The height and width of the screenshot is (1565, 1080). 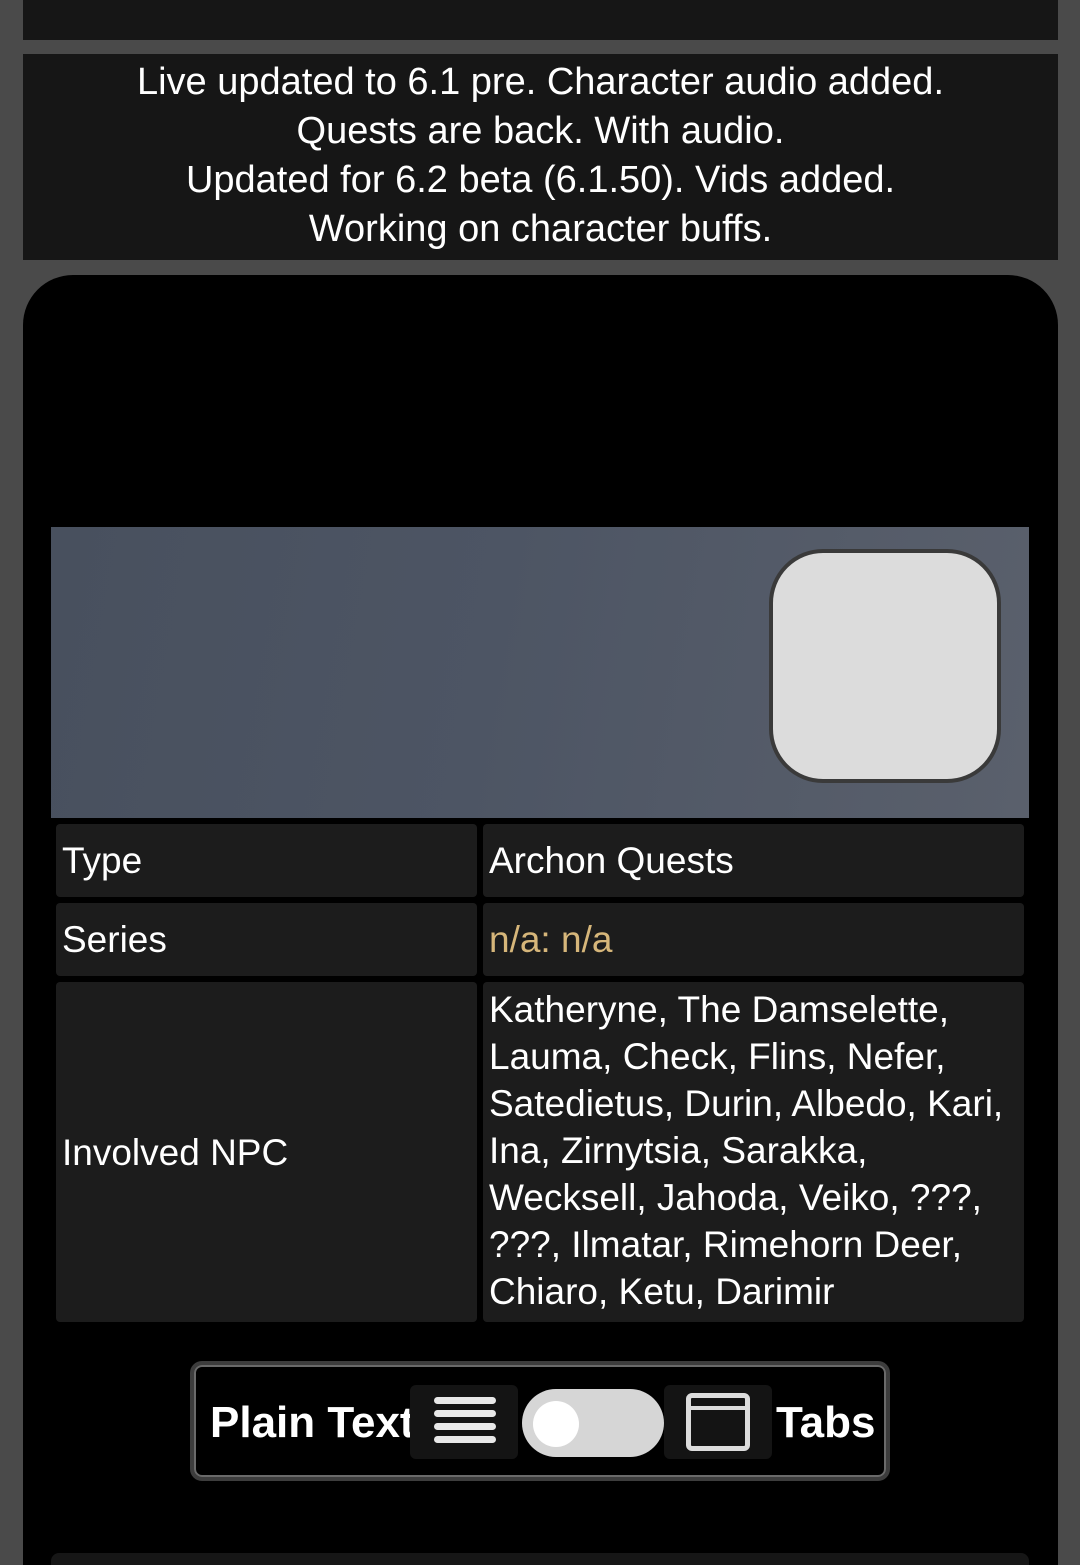 I want to click on next-panel-edge, so click(x=540, y=1559).